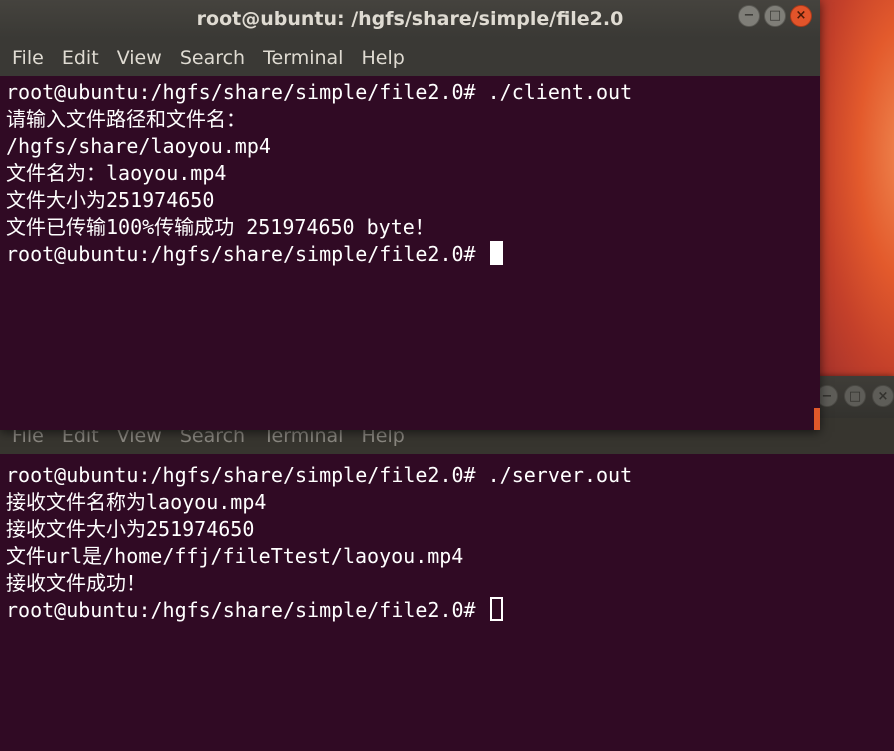 The height and width of the screenshot is (751, 894). Describe the element at coordinates (110, 200) in the screenshot. I see `terminal-line: 文件大小为251974650` at that location.